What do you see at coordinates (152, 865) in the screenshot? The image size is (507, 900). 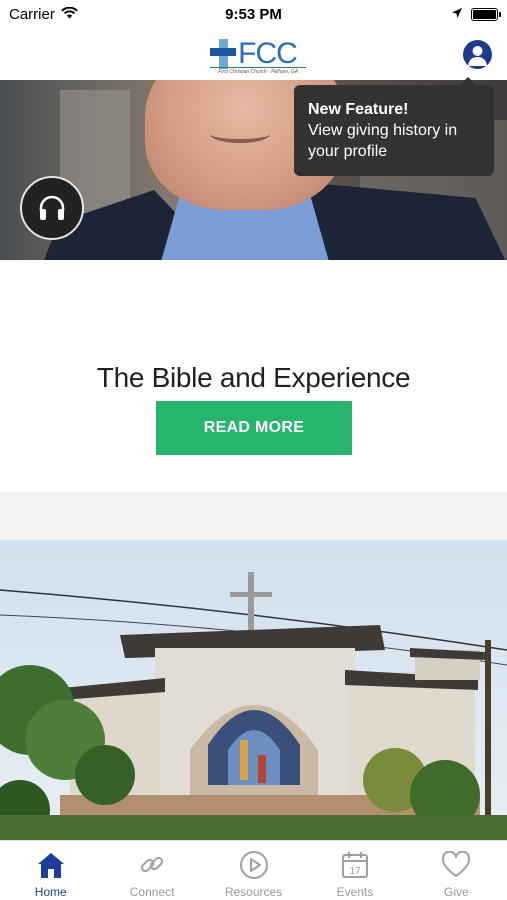 I see `link-icon` at bounding box center [152, 865].